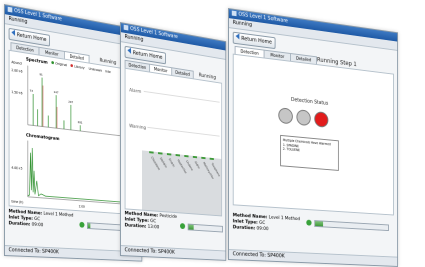 This screenshot has width=425, height=267. What do you see at coordinates (17, 201) in the screenshot?
I see `x-axis-label: time (h)` at bounding box center [17, 201].